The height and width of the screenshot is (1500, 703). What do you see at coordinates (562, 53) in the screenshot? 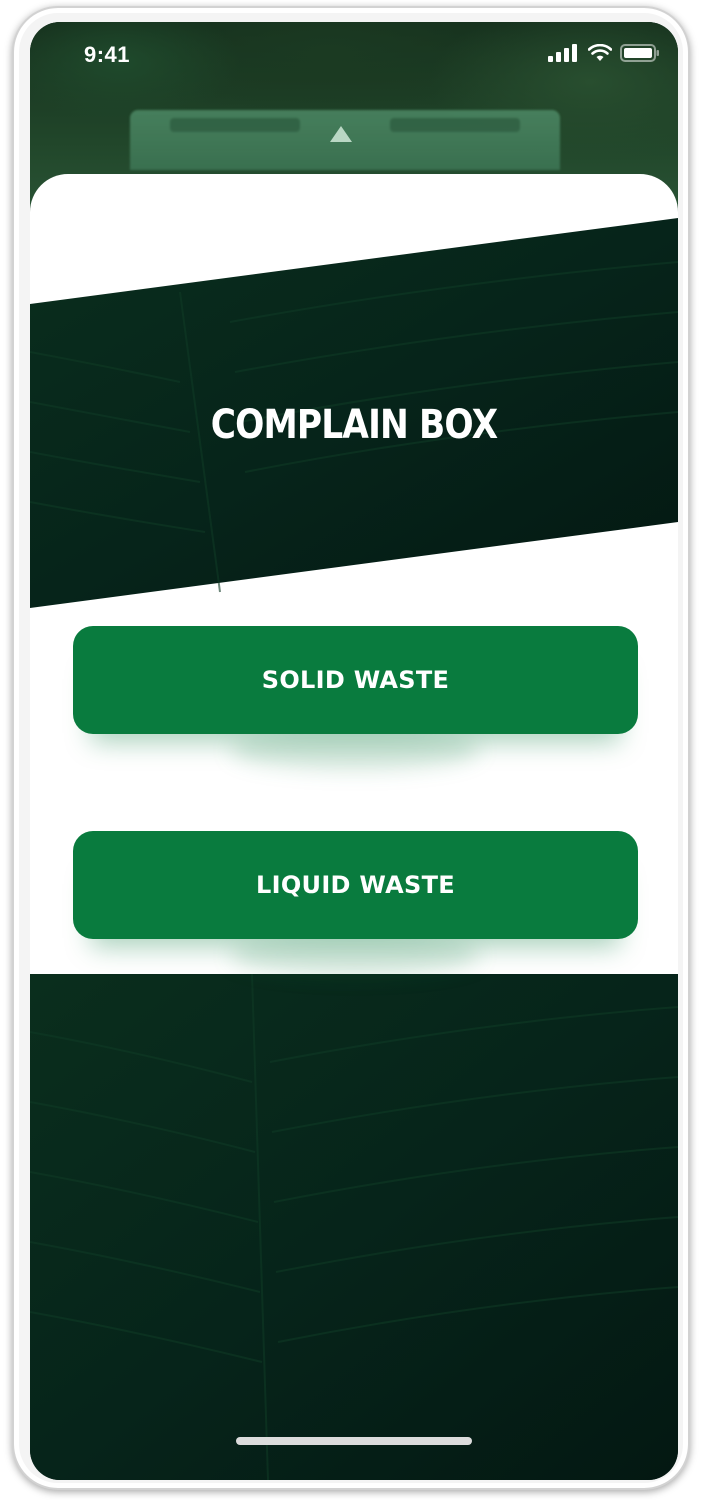
I see `cellular-signal-icon` at bounding box center [562, 53].